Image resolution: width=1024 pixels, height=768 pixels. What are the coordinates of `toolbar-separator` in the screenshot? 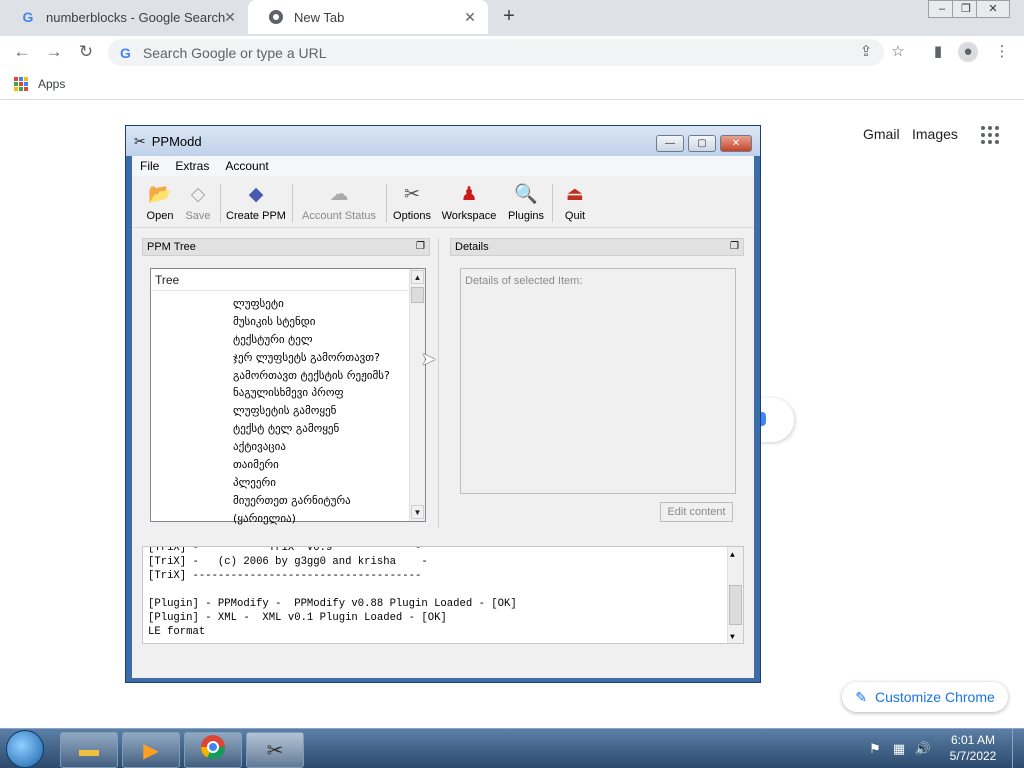 It's located at (220, 203).